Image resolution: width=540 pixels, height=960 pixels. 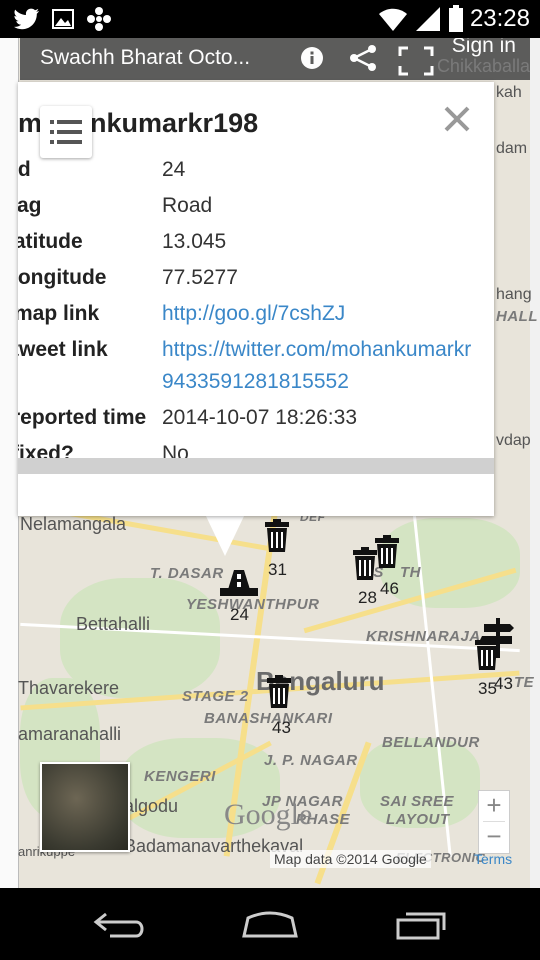 I want to click on share-icon, so click(x=363, y=58).